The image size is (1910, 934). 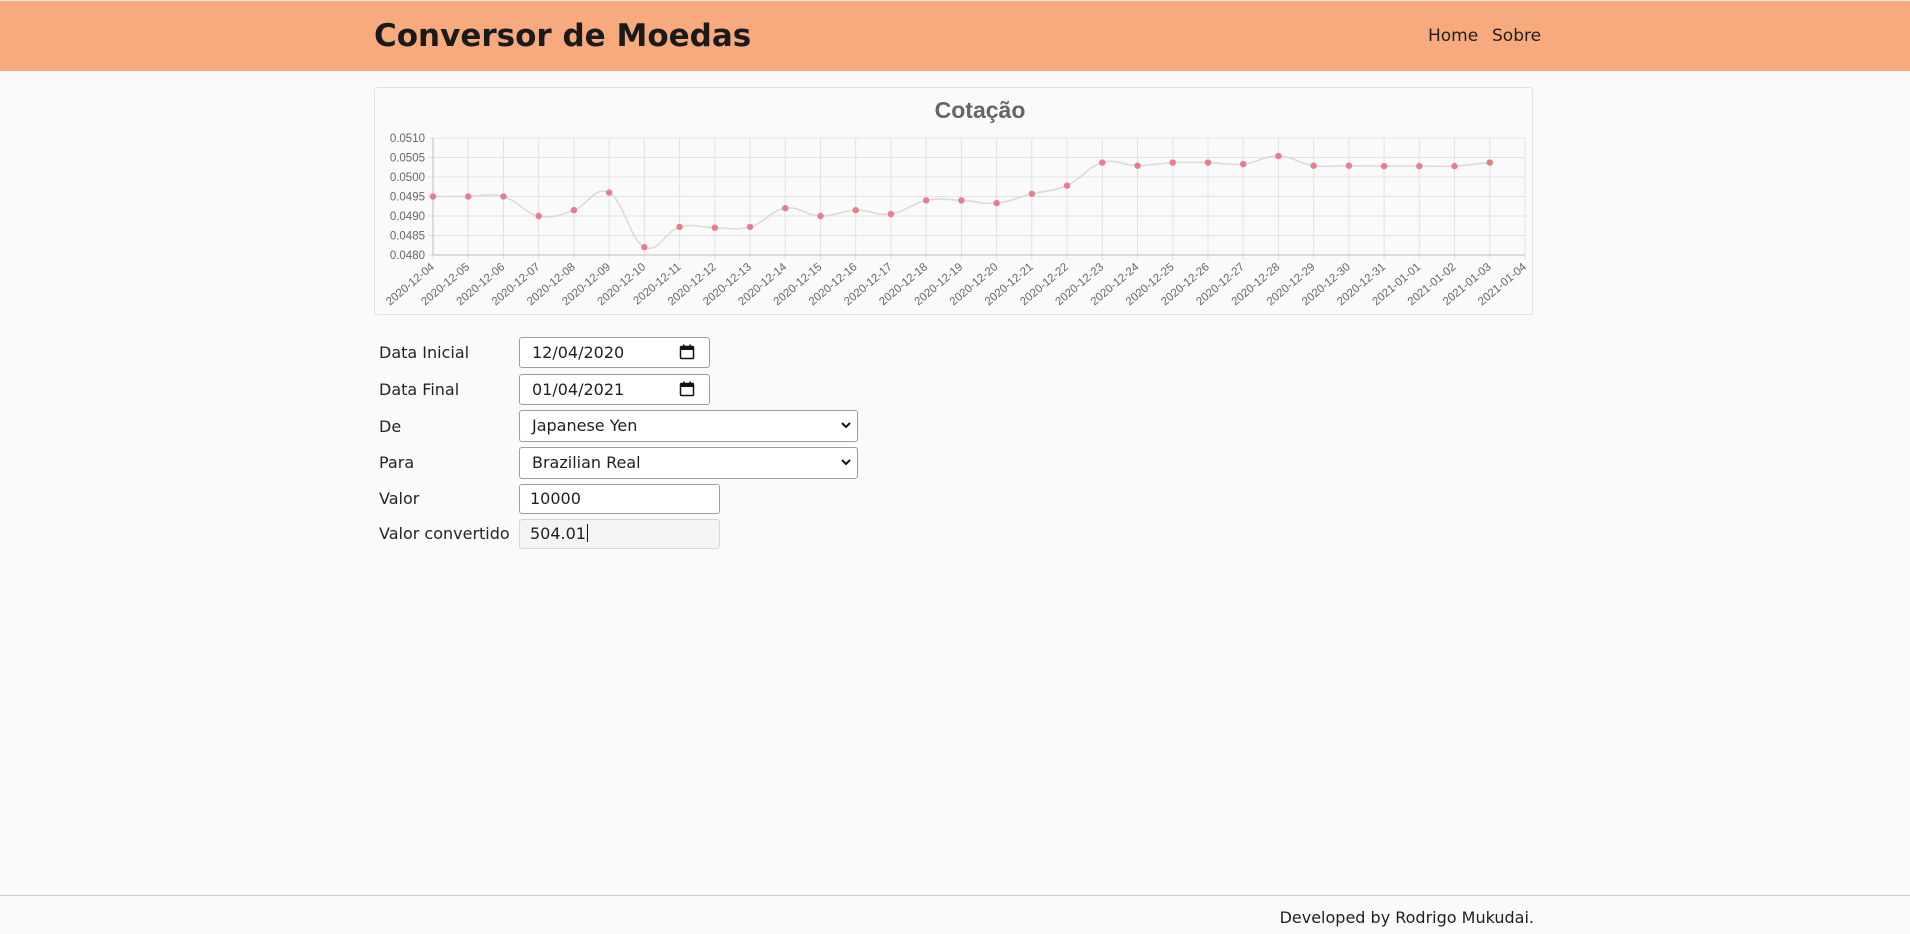 I want to click on valor-label: Valor, so click(x=399, y=498).